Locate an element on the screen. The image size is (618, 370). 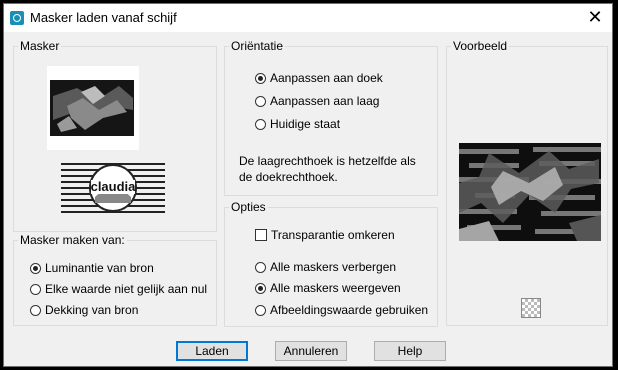
preview-legend: Voorbeeld is located at coordinates (480, 46).